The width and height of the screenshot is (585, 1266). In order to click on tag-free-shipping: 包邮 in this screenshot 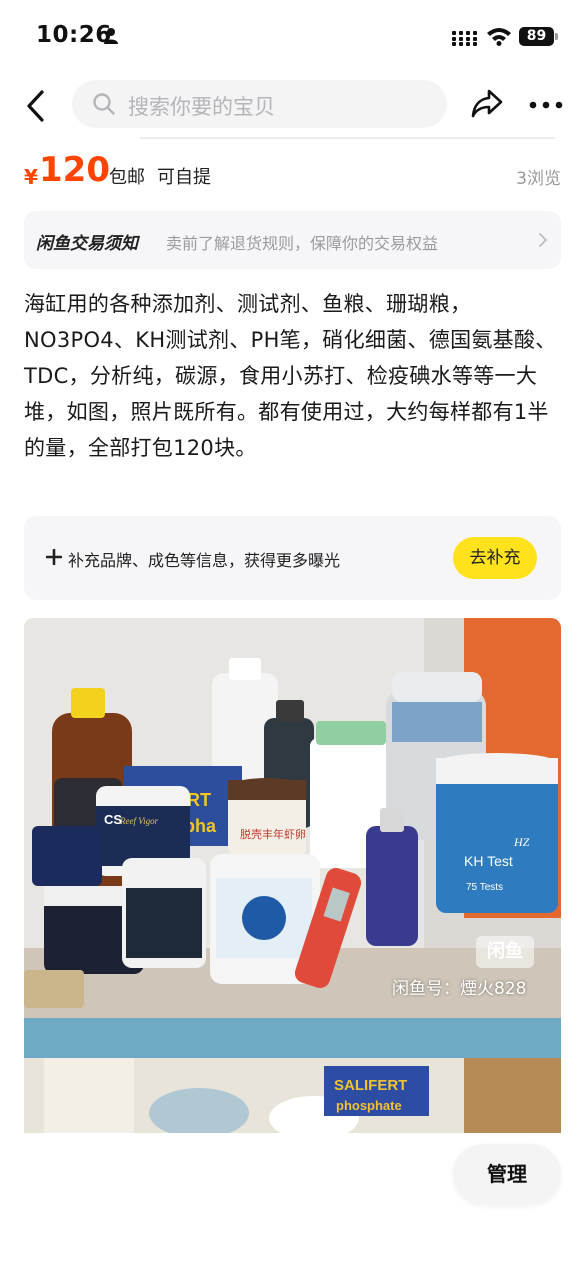, I will do `click(127, 177)`.